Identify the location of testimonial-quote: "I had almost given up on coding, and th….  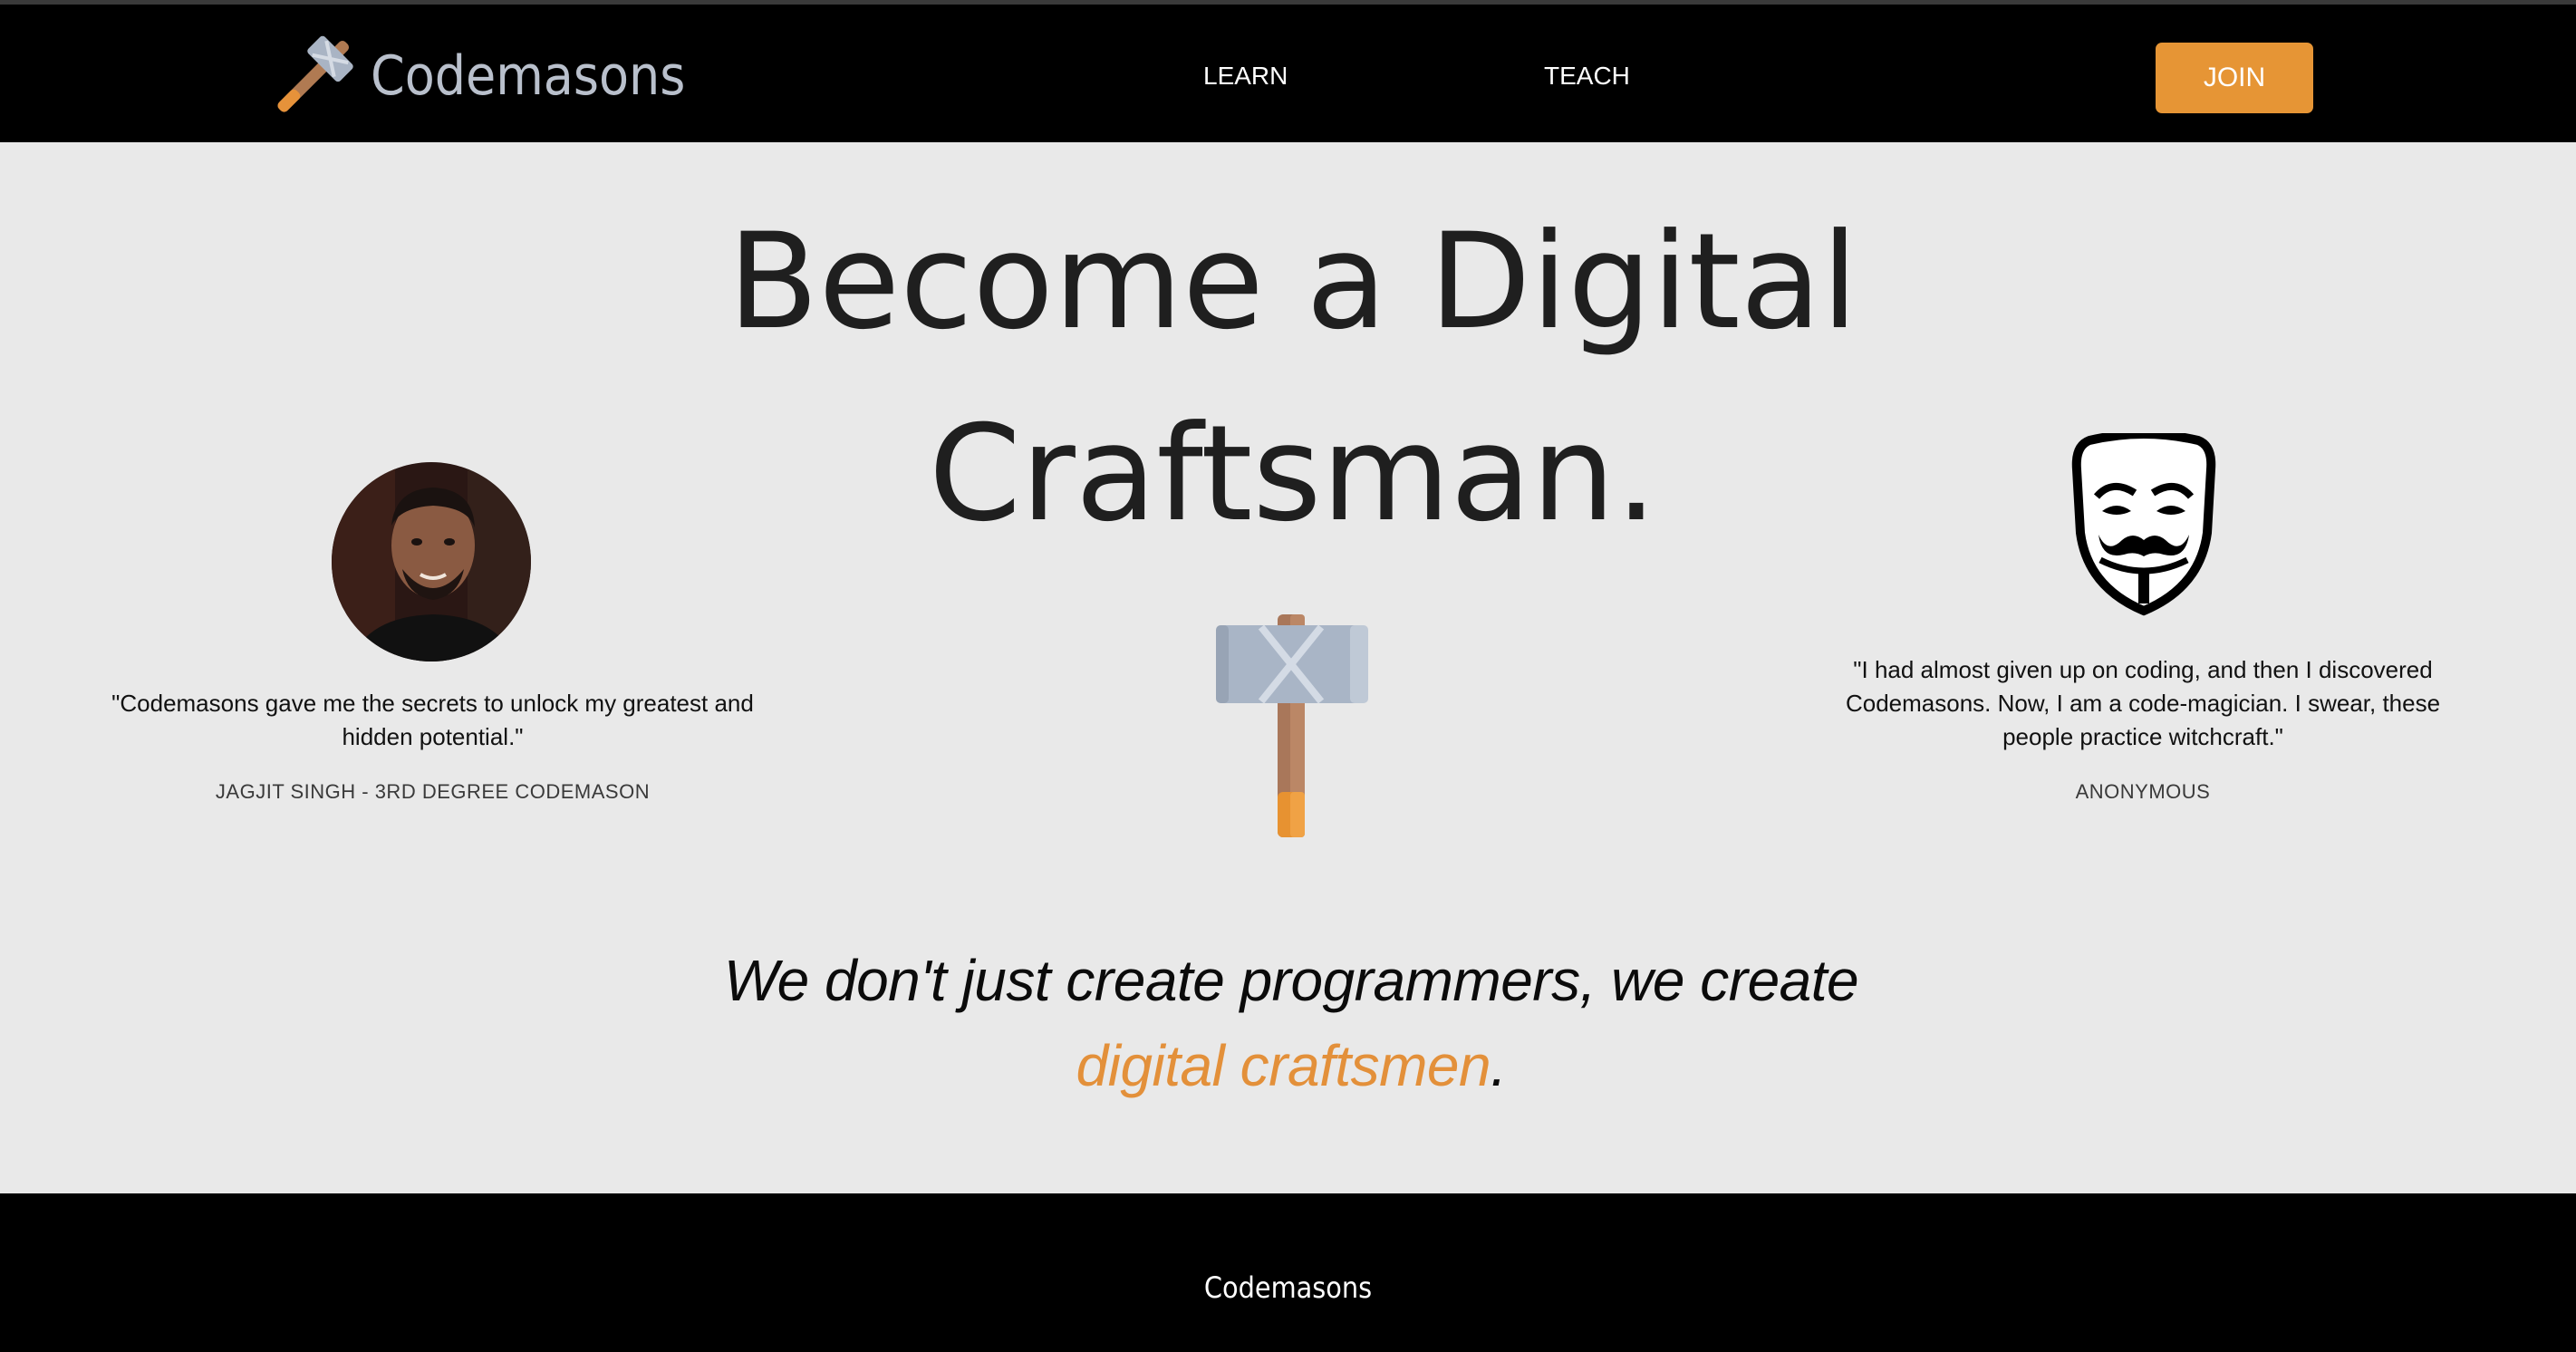
(2143, 703).